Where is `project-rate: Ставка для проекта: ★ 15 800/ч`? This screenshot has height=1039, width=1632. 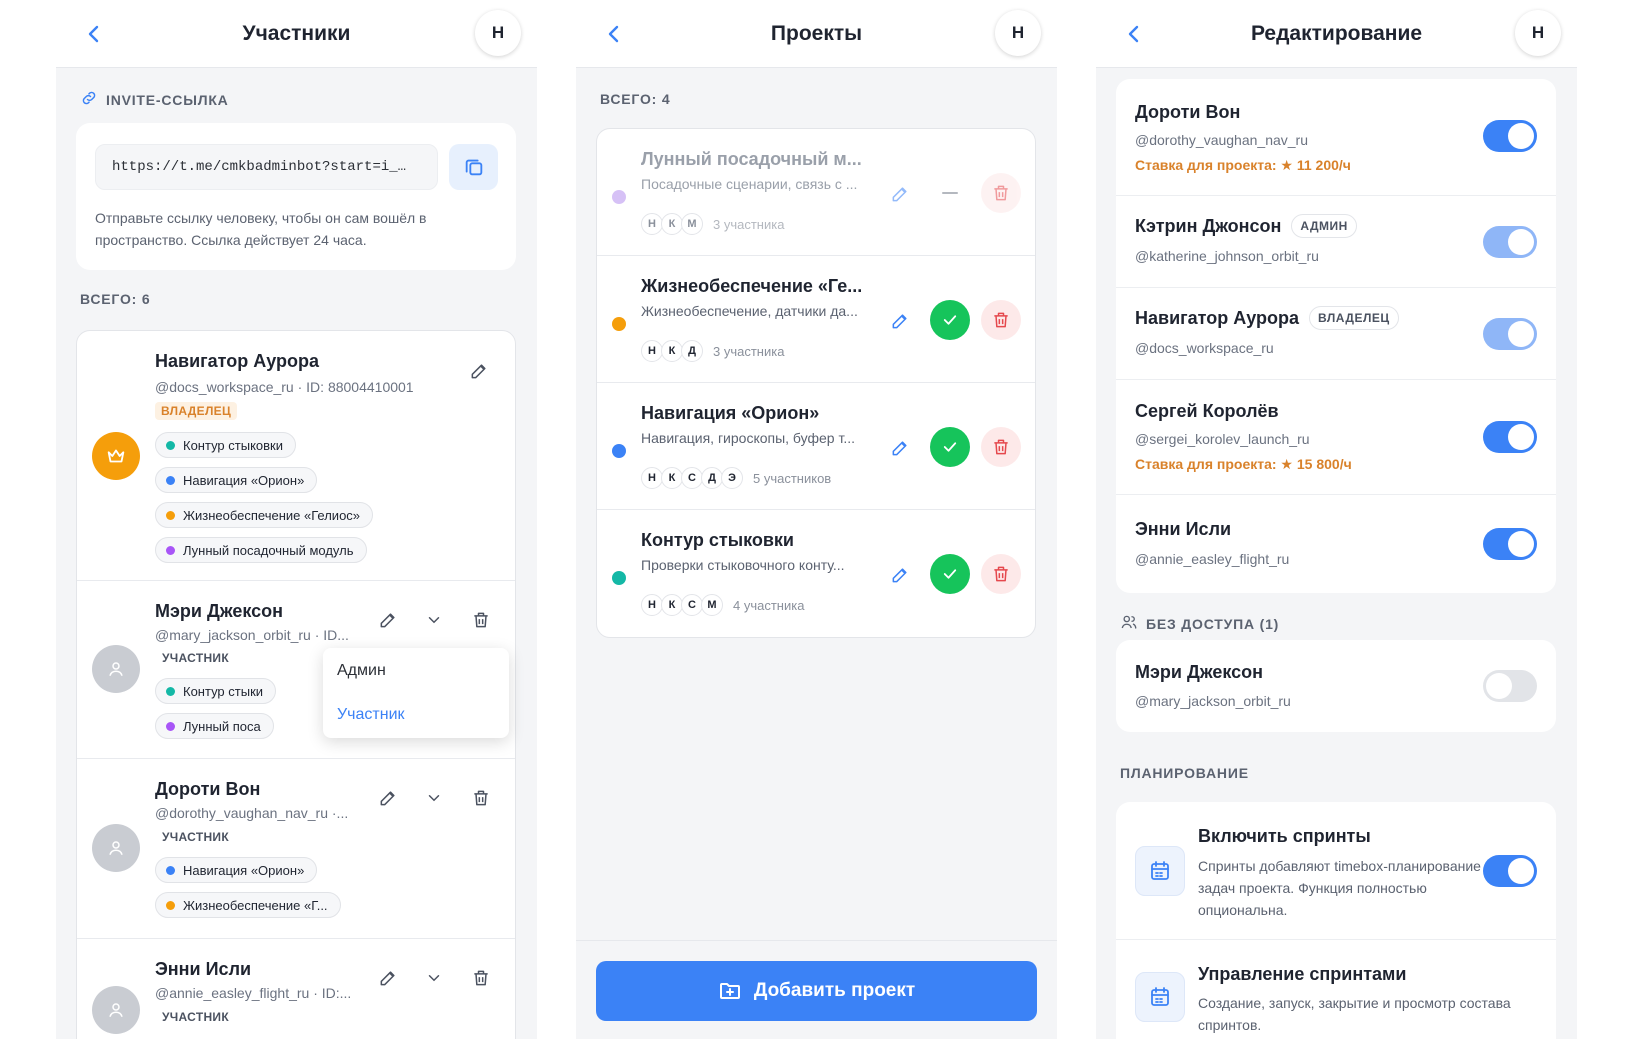 project-rate: Ставка для проекта: ★ 15 800/ч is located at coordinates (1243, 464).